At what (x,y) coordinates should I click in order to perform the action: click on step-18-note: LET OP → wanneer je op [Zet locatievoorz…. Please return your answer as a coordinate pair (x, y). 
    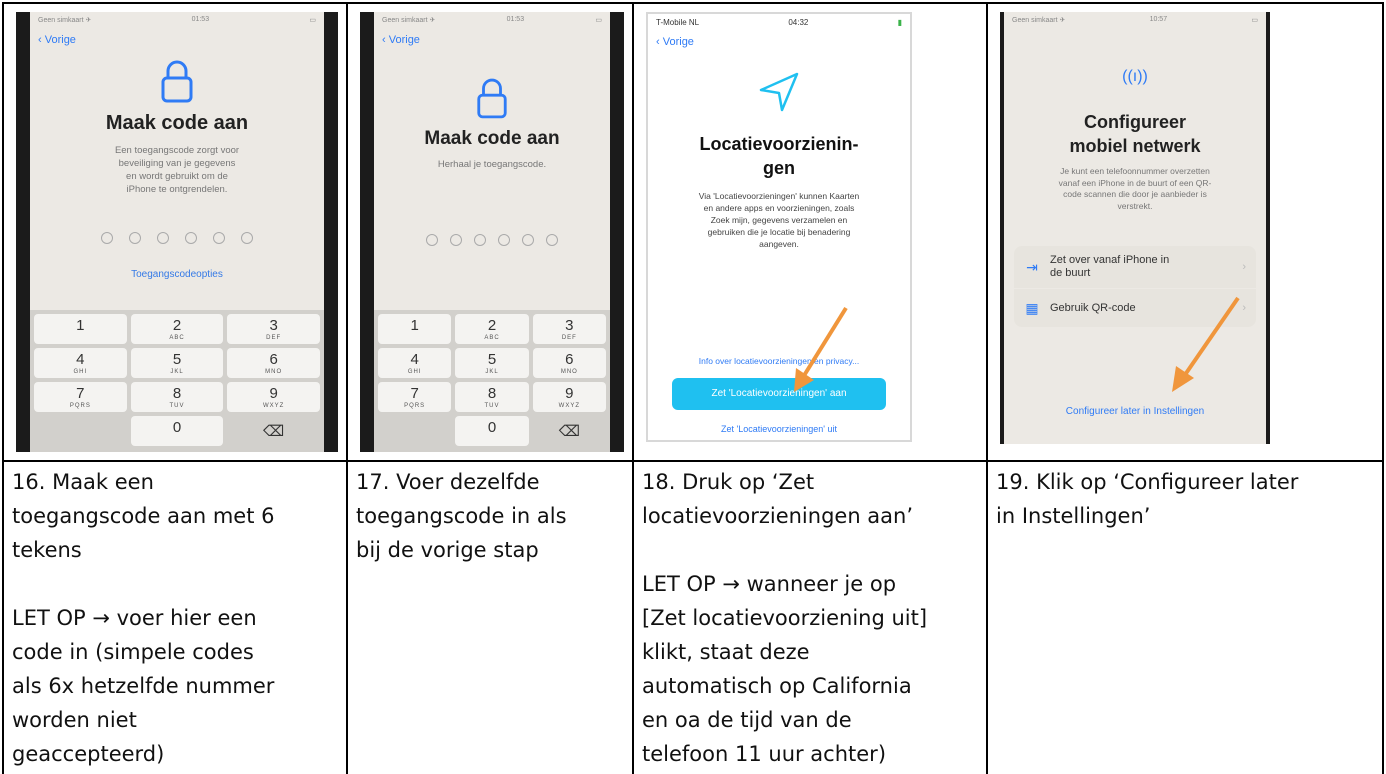
    Looking at the image, I should click on (785, 669).